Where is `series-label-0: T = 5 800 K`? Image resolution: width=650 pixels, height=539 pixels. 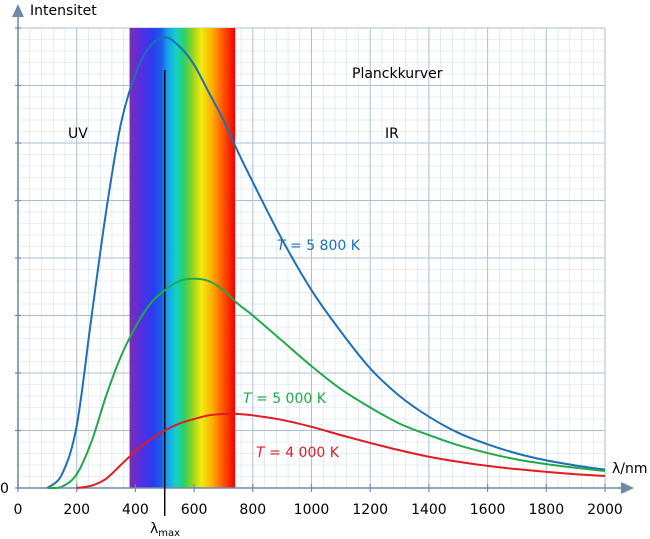 series-label-0: T = 5 800 K is located at coordinates (319, 246).